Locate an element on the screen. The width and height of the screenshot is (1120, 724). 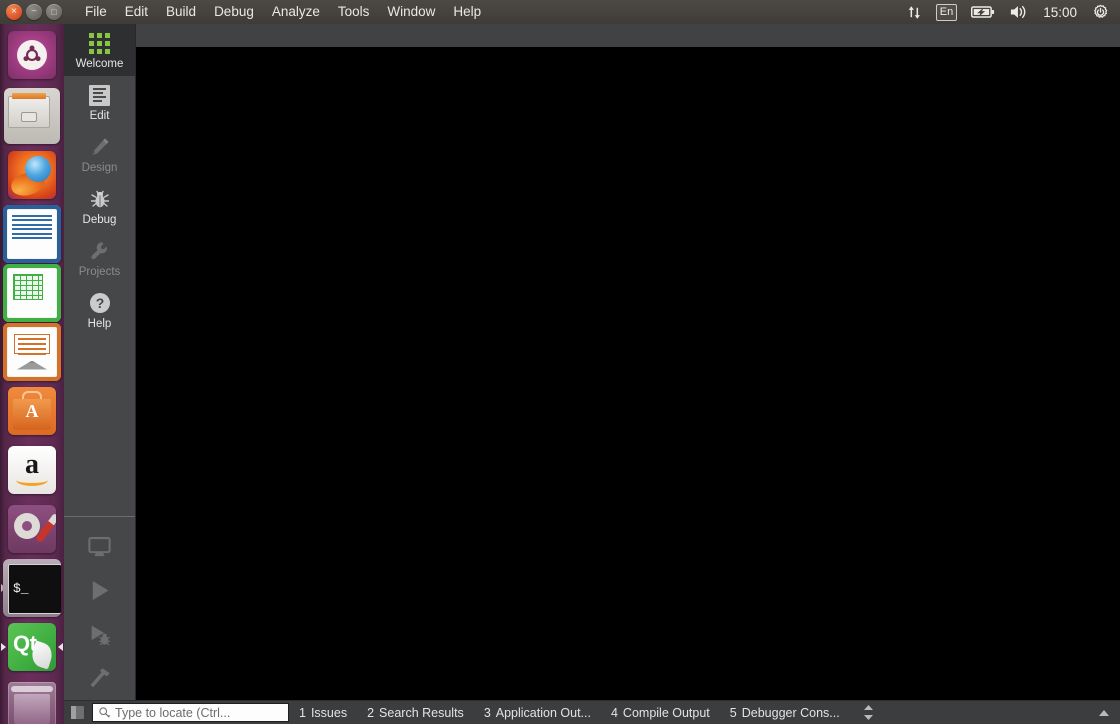
output-pane-label: Issues is located at coordinates (329, 712).